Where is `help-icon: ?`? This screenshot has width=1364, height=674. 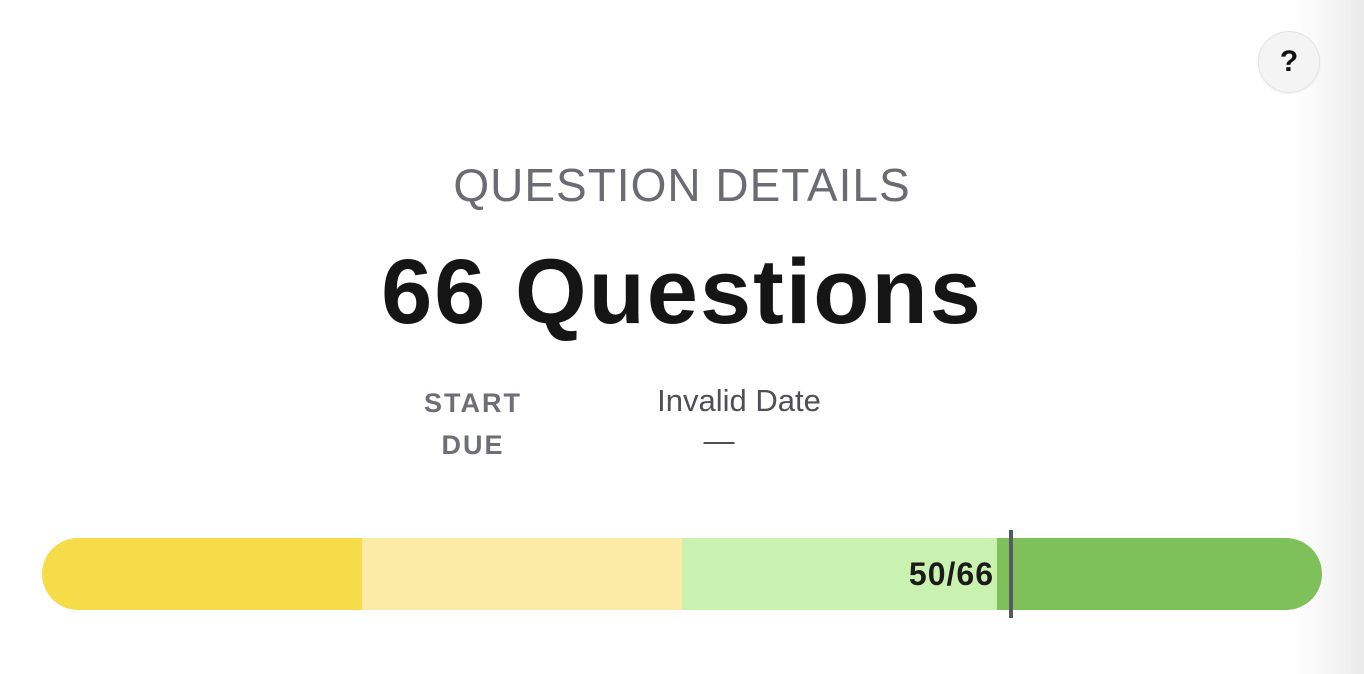
help-icon: ? is located at coordinates (1289, 61).